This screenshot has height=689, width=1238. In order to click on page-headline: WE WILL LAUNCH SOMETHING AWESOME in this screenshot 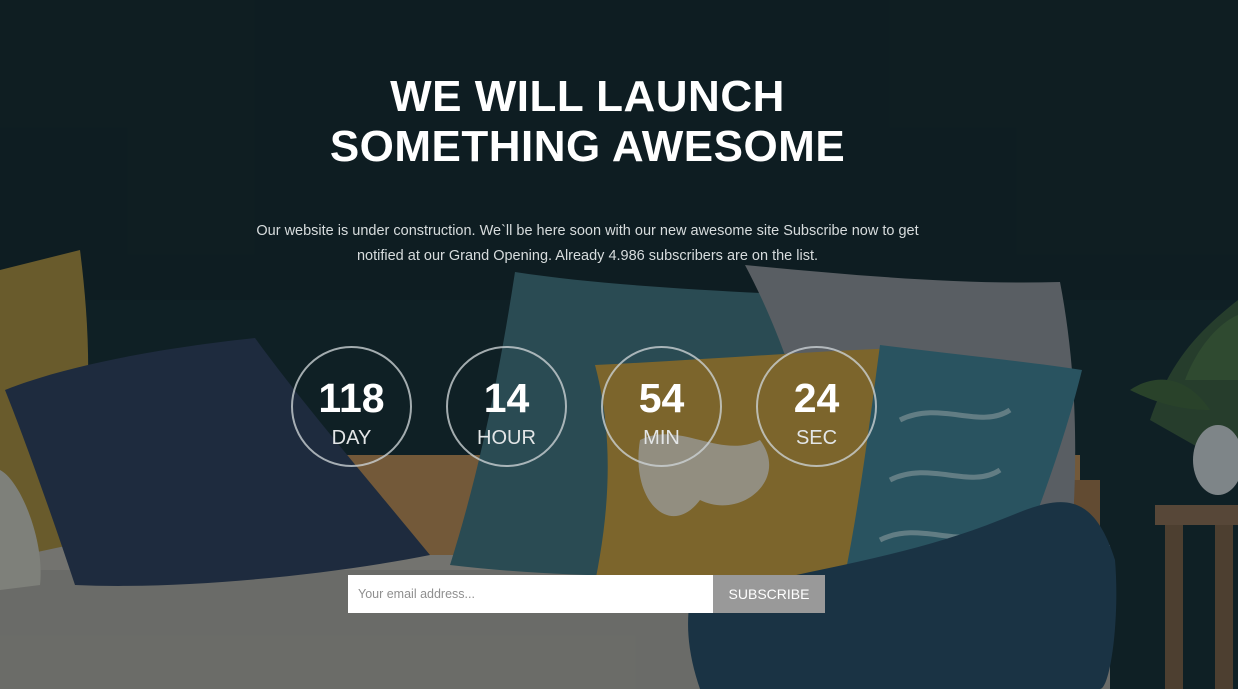, I will do `click(587, 122)`.